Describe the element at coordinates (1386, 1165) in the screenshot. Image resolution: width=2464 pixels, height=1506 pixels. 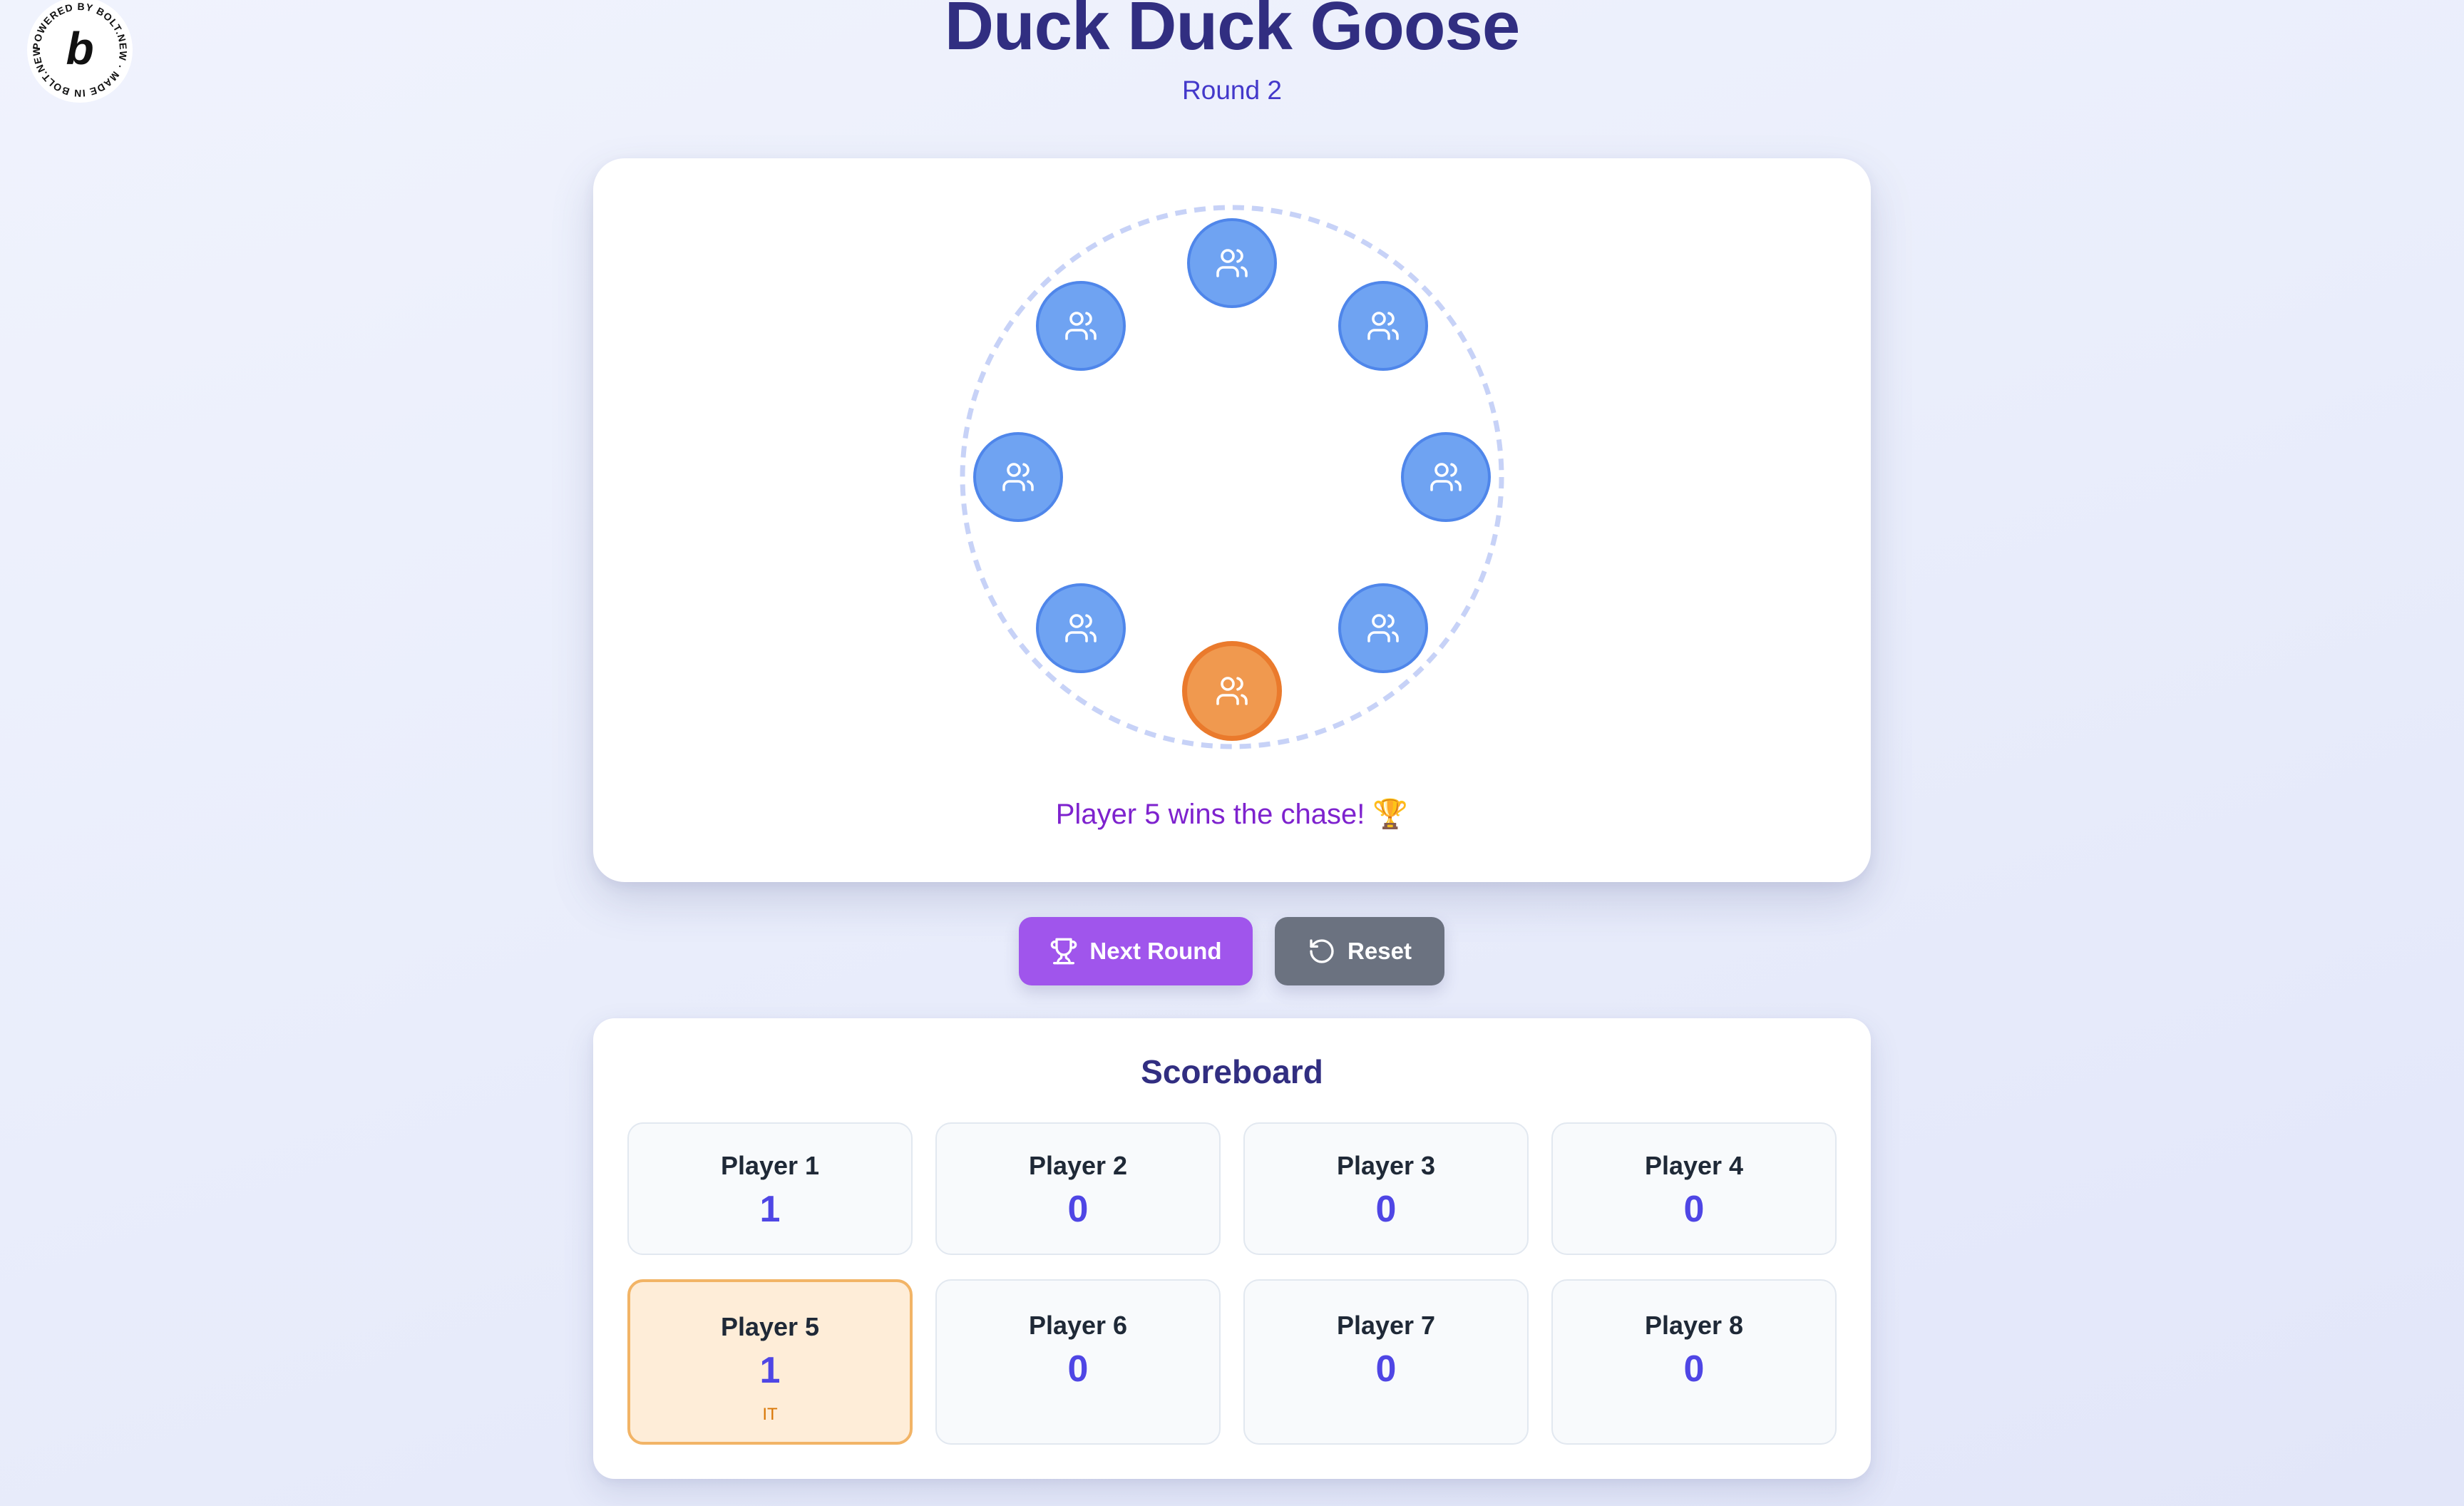
I see `score-card-name: Player 3` at that location.